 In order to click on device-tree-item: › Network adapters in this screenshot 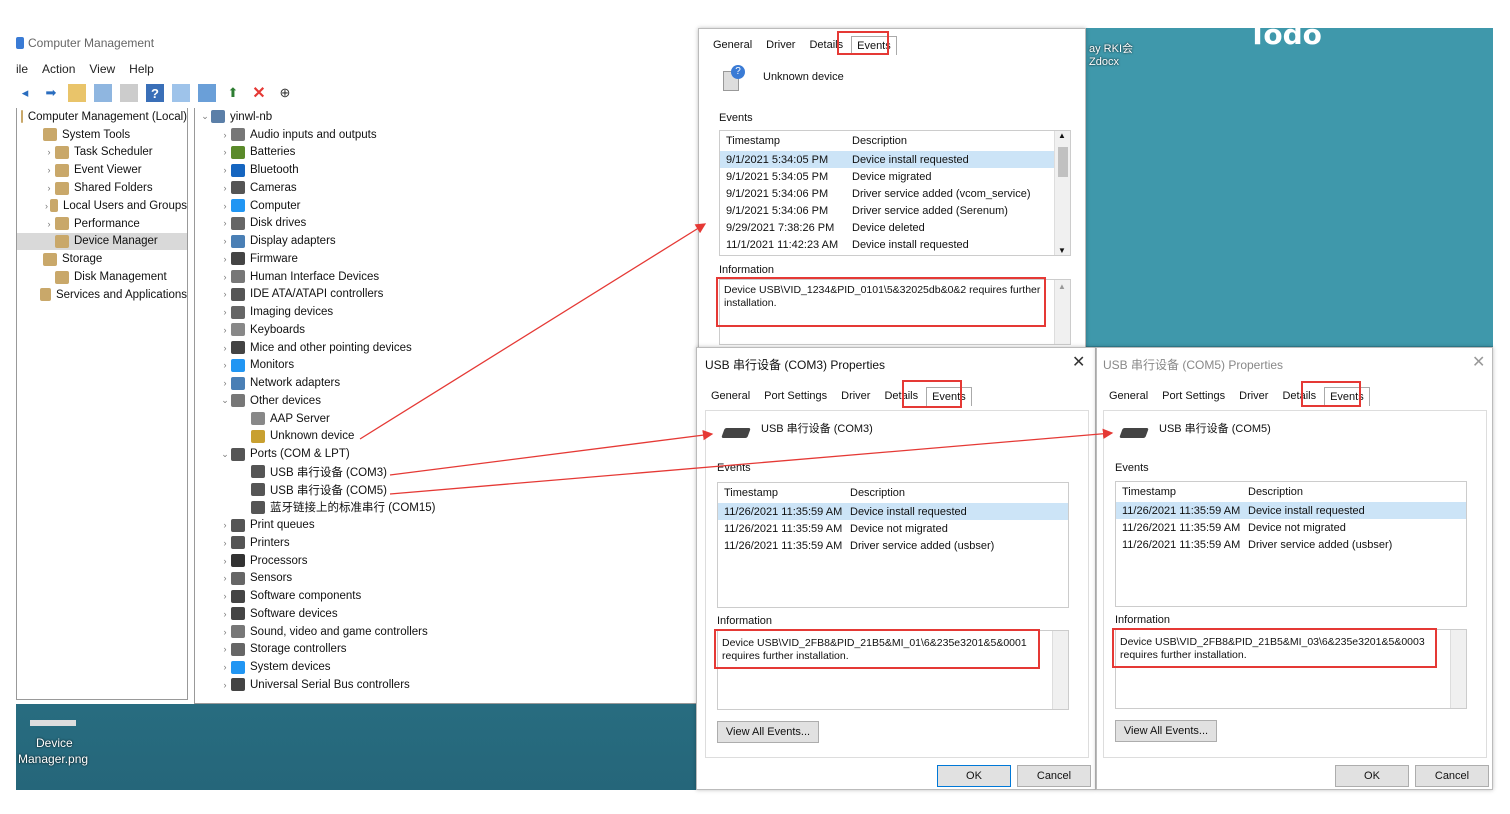, I will do `click(449, 383)`.